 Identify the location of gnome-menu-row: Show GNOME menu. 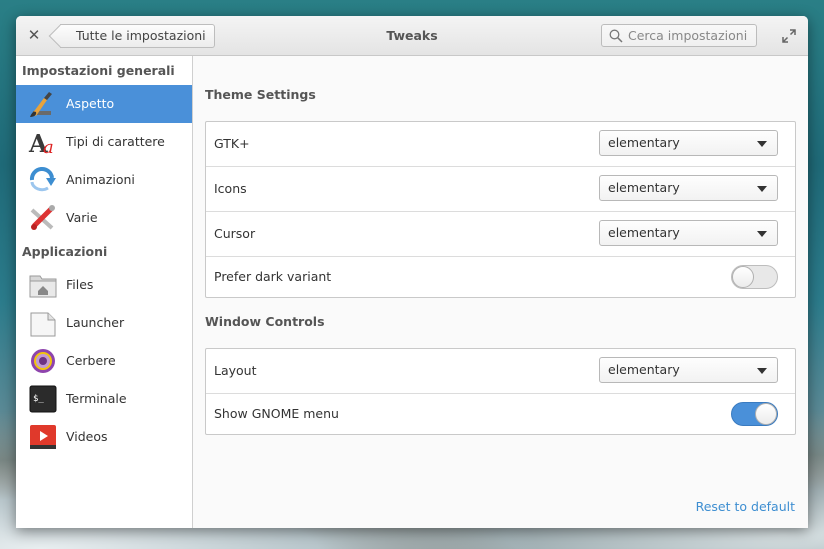
(500, 414).